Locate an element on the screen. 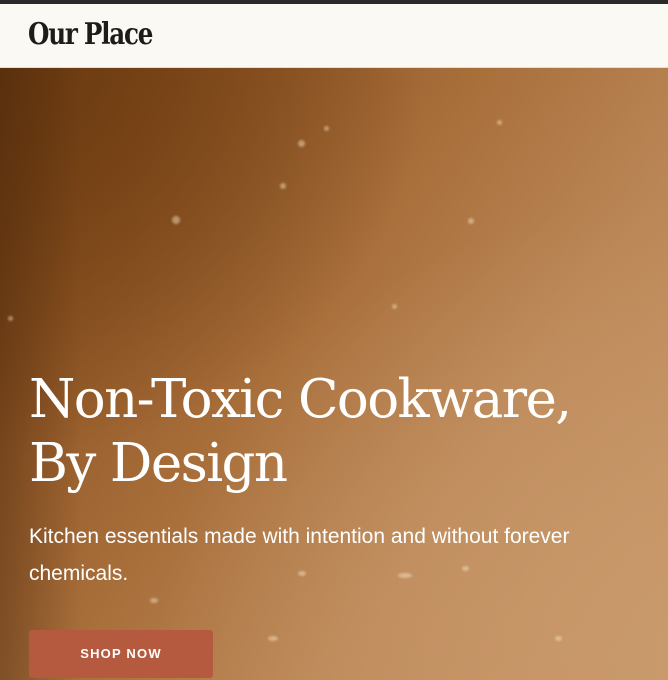 The width and height of the screenshot is (668, 680). site-header: Our Place is located at coordinates (334, 36).